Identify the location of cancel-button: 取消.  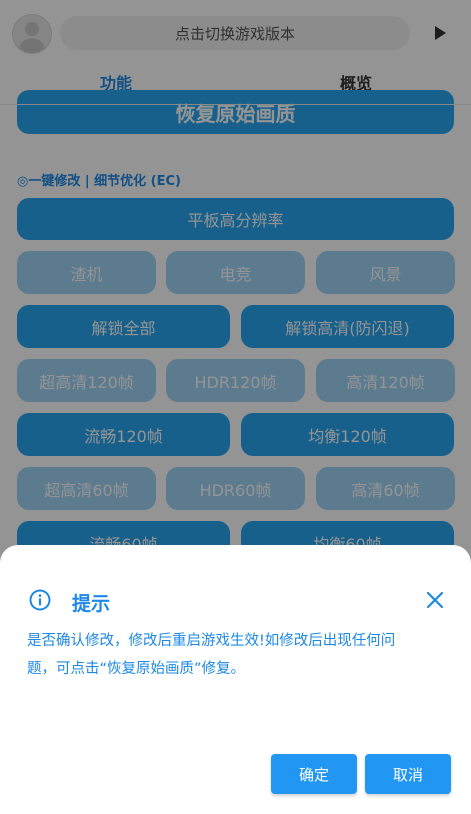
(408, 774).